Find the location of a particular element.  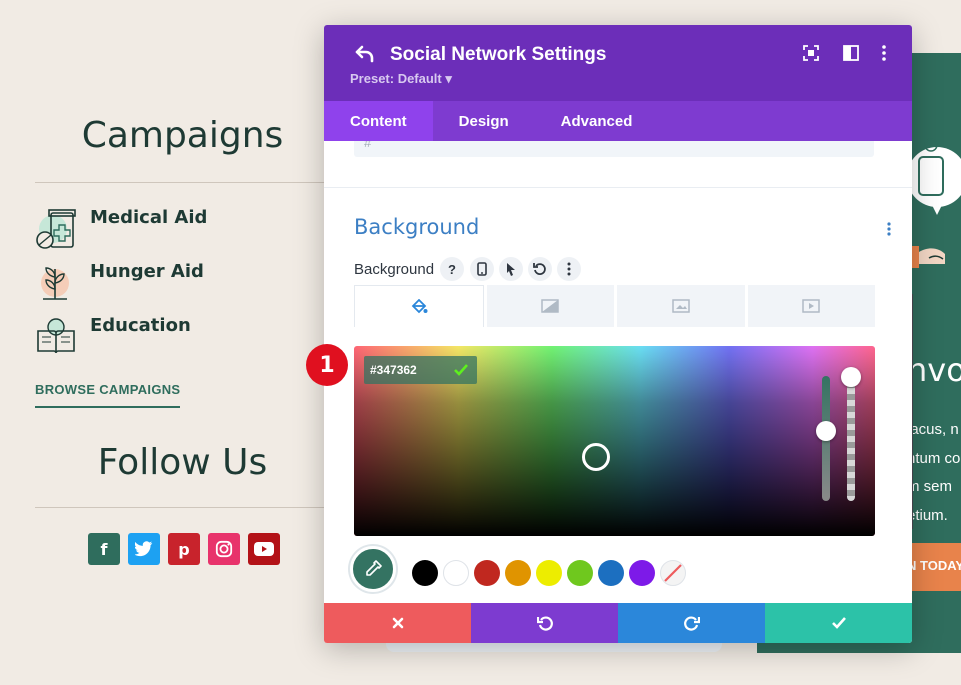

background-label: Background is located at coordinates (394, 269).